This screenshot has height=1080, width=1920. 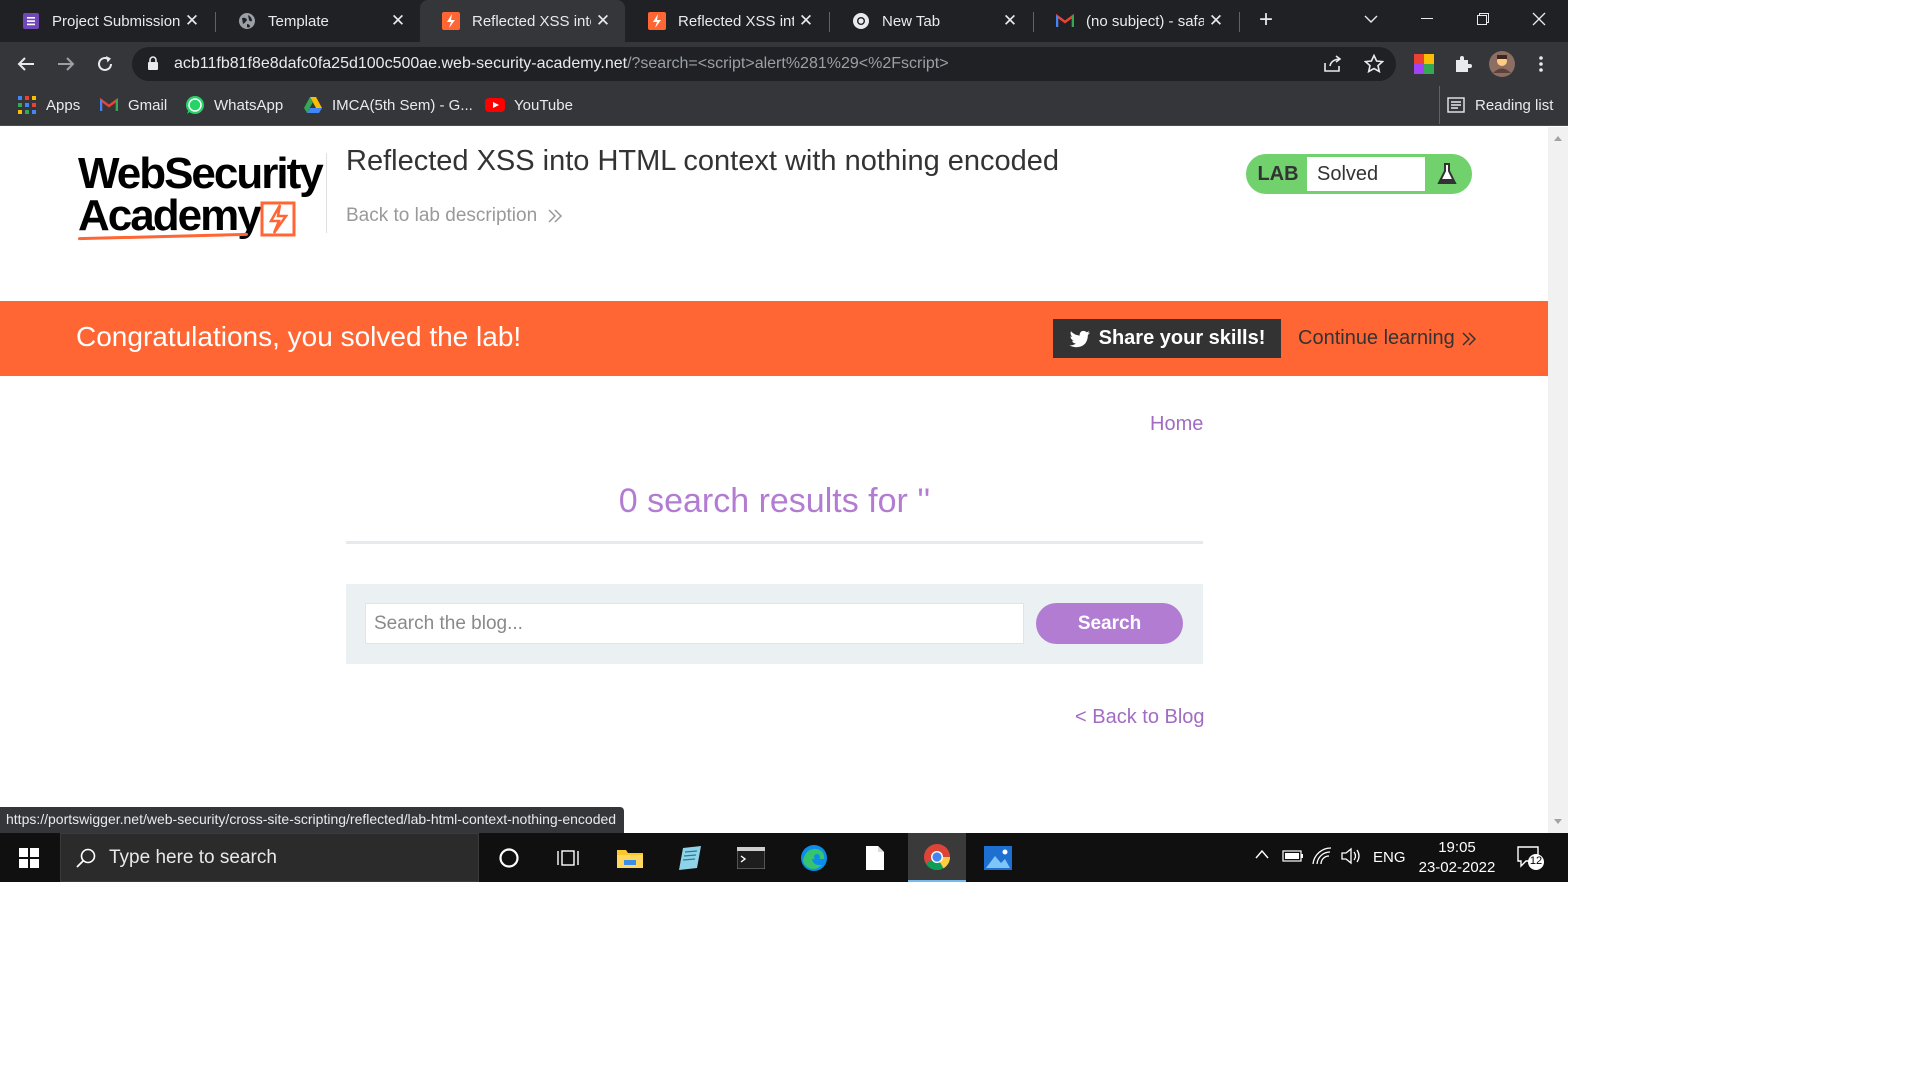 I want to click on google-drive-icon, so click(x=313, y=105).